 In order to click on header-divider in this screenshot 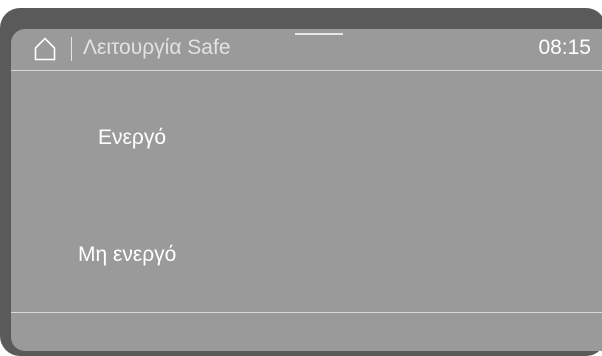, I will do `click(71, 49)`.